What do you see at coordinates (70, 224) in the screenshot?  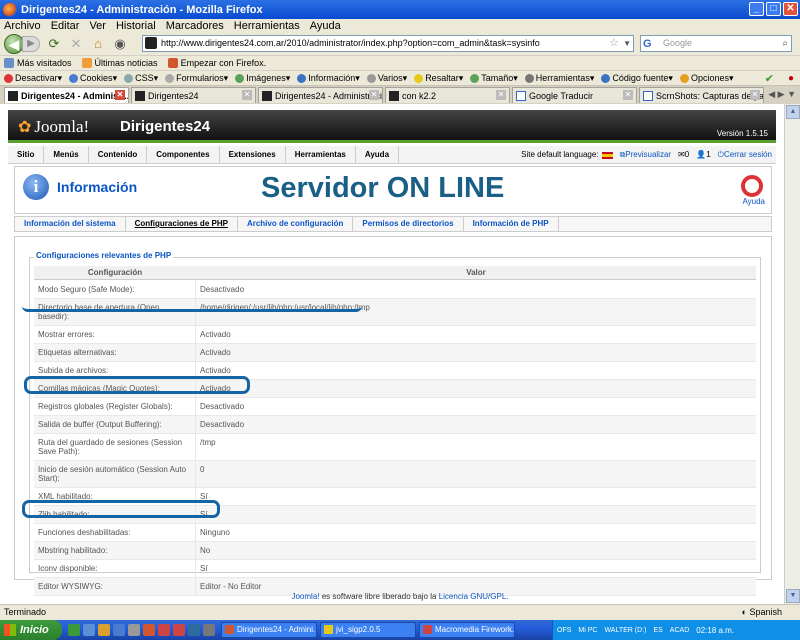 I see `tab-system-info: Información del sistema` at bounding box center [70, 224].